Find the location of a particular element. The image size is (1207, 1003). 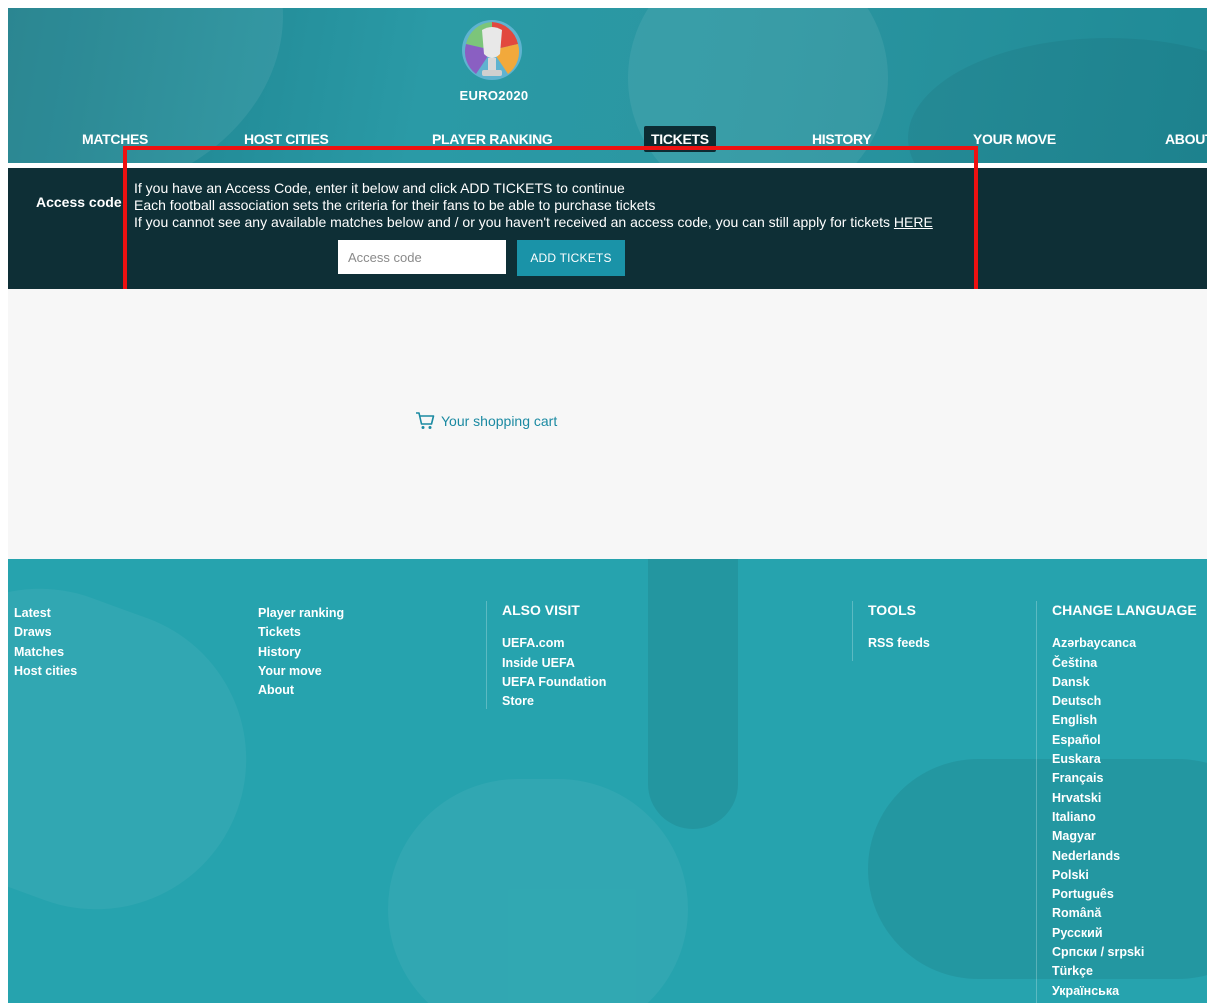

language-option: Türkçe is located at coordinates (1124, 971).